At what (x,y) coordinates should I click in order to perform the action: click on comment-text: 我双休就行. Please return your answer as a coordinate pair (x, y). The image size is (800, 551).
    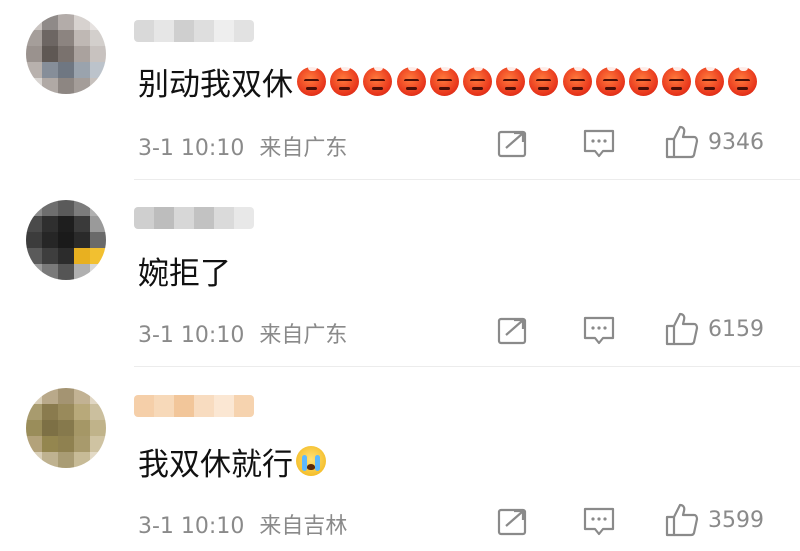
    Looking at the image, I should click on (232, 462).